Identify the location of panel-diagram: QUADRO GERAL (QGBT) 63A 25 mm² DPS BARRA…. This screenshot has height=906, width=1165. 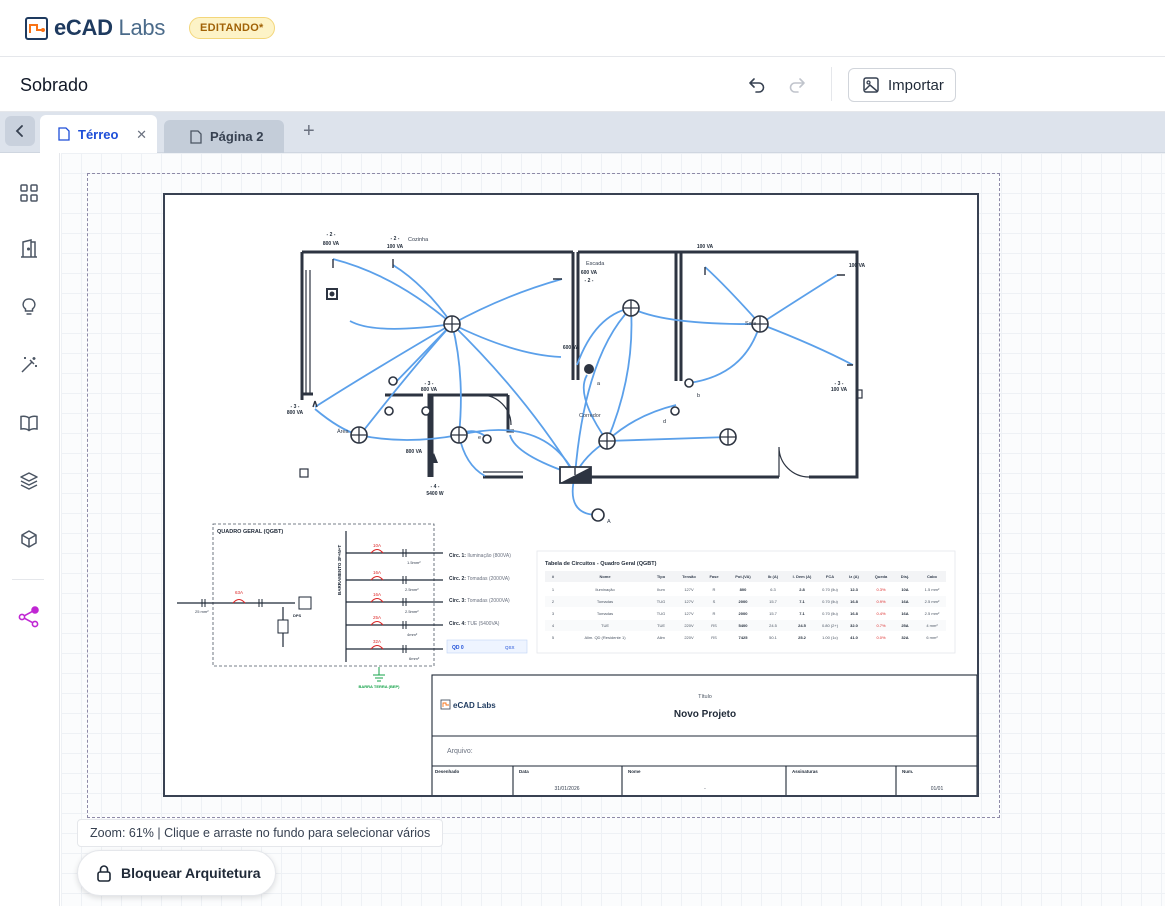
(352, 606).